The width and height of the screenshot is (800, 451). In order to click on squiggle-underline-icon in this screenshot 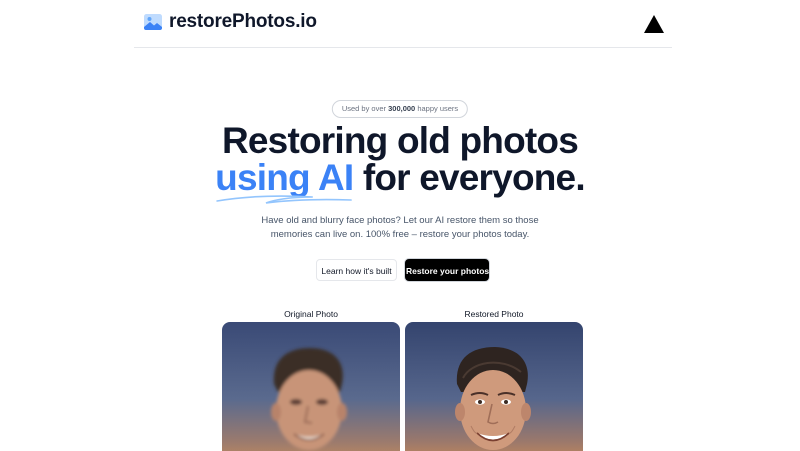, I will do `click(284, 199)`.